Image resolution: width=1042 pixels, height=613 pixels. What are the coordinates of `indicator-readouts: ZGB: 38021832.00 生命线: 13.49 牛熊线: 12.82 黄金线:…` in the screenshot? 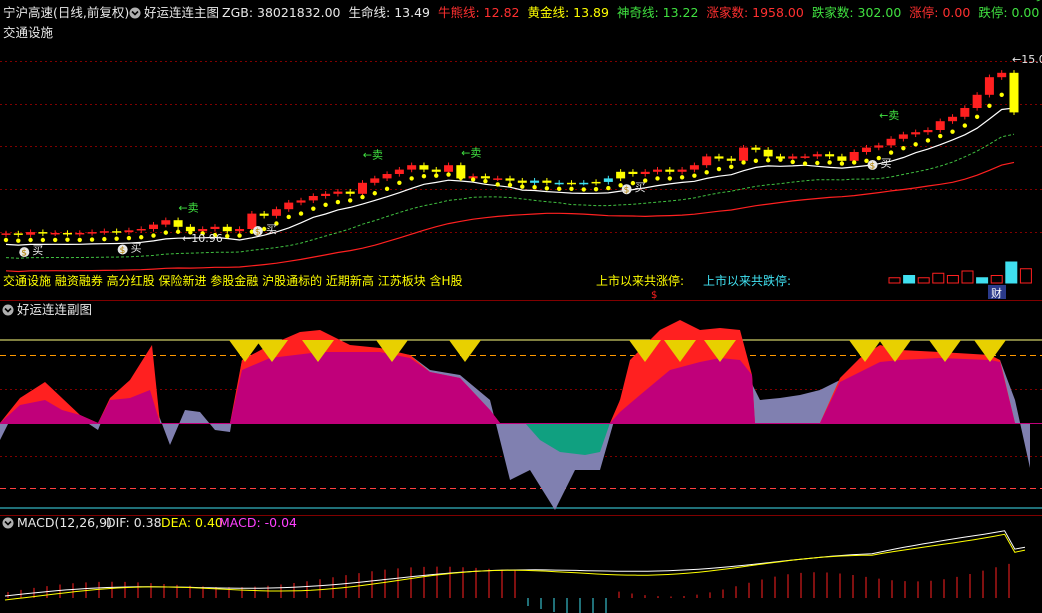 It's located at (630, 12).